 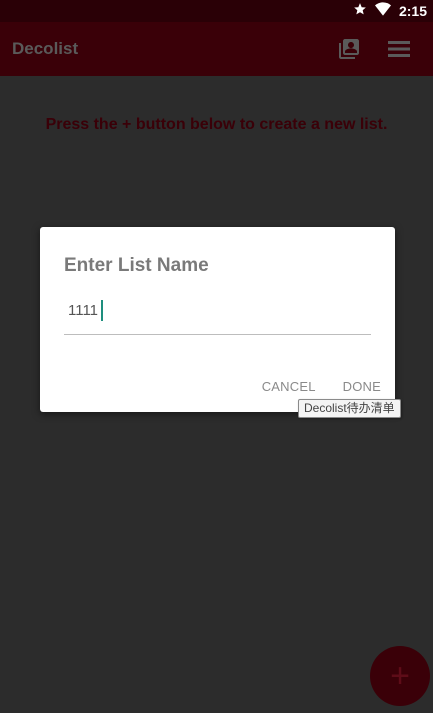 What do you see at coordinates (217, 316) in the screenshot?
I see `list-name-input: 1111` at bounding box center [217, 316].